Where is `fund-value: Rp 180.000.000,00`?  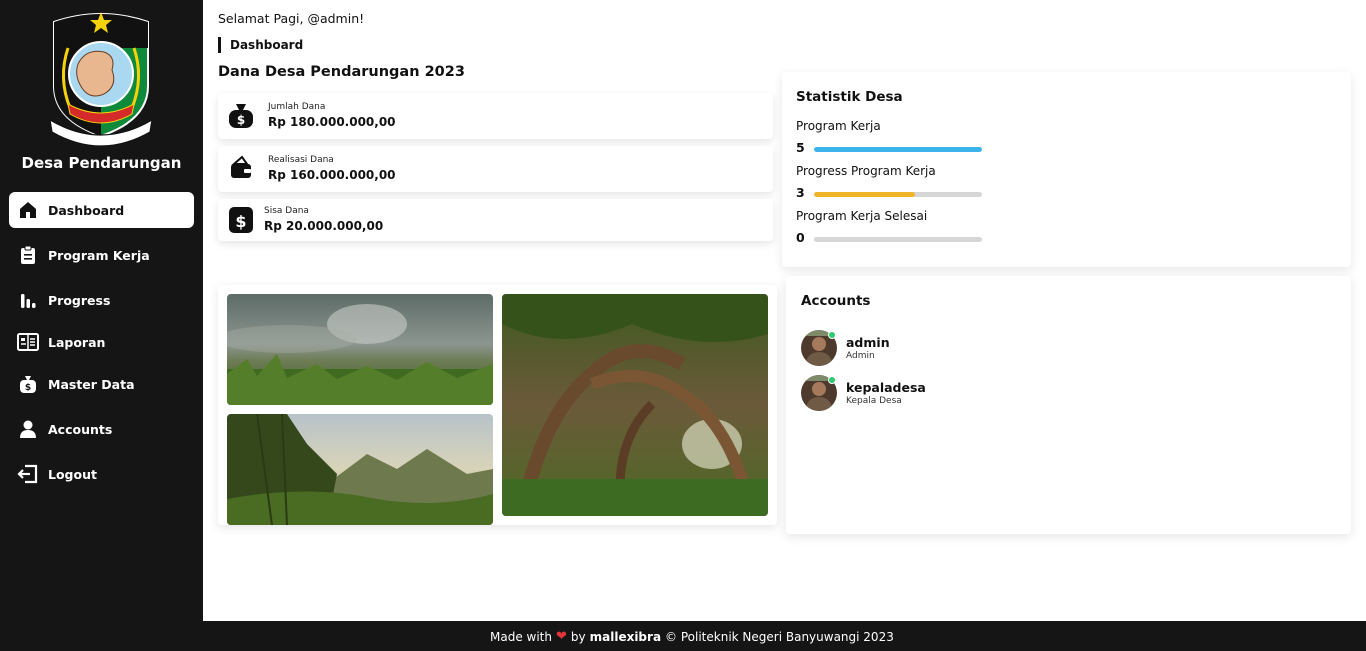 fund-value: Rp 180.000.000,00 is located at coordinates (332, 122).